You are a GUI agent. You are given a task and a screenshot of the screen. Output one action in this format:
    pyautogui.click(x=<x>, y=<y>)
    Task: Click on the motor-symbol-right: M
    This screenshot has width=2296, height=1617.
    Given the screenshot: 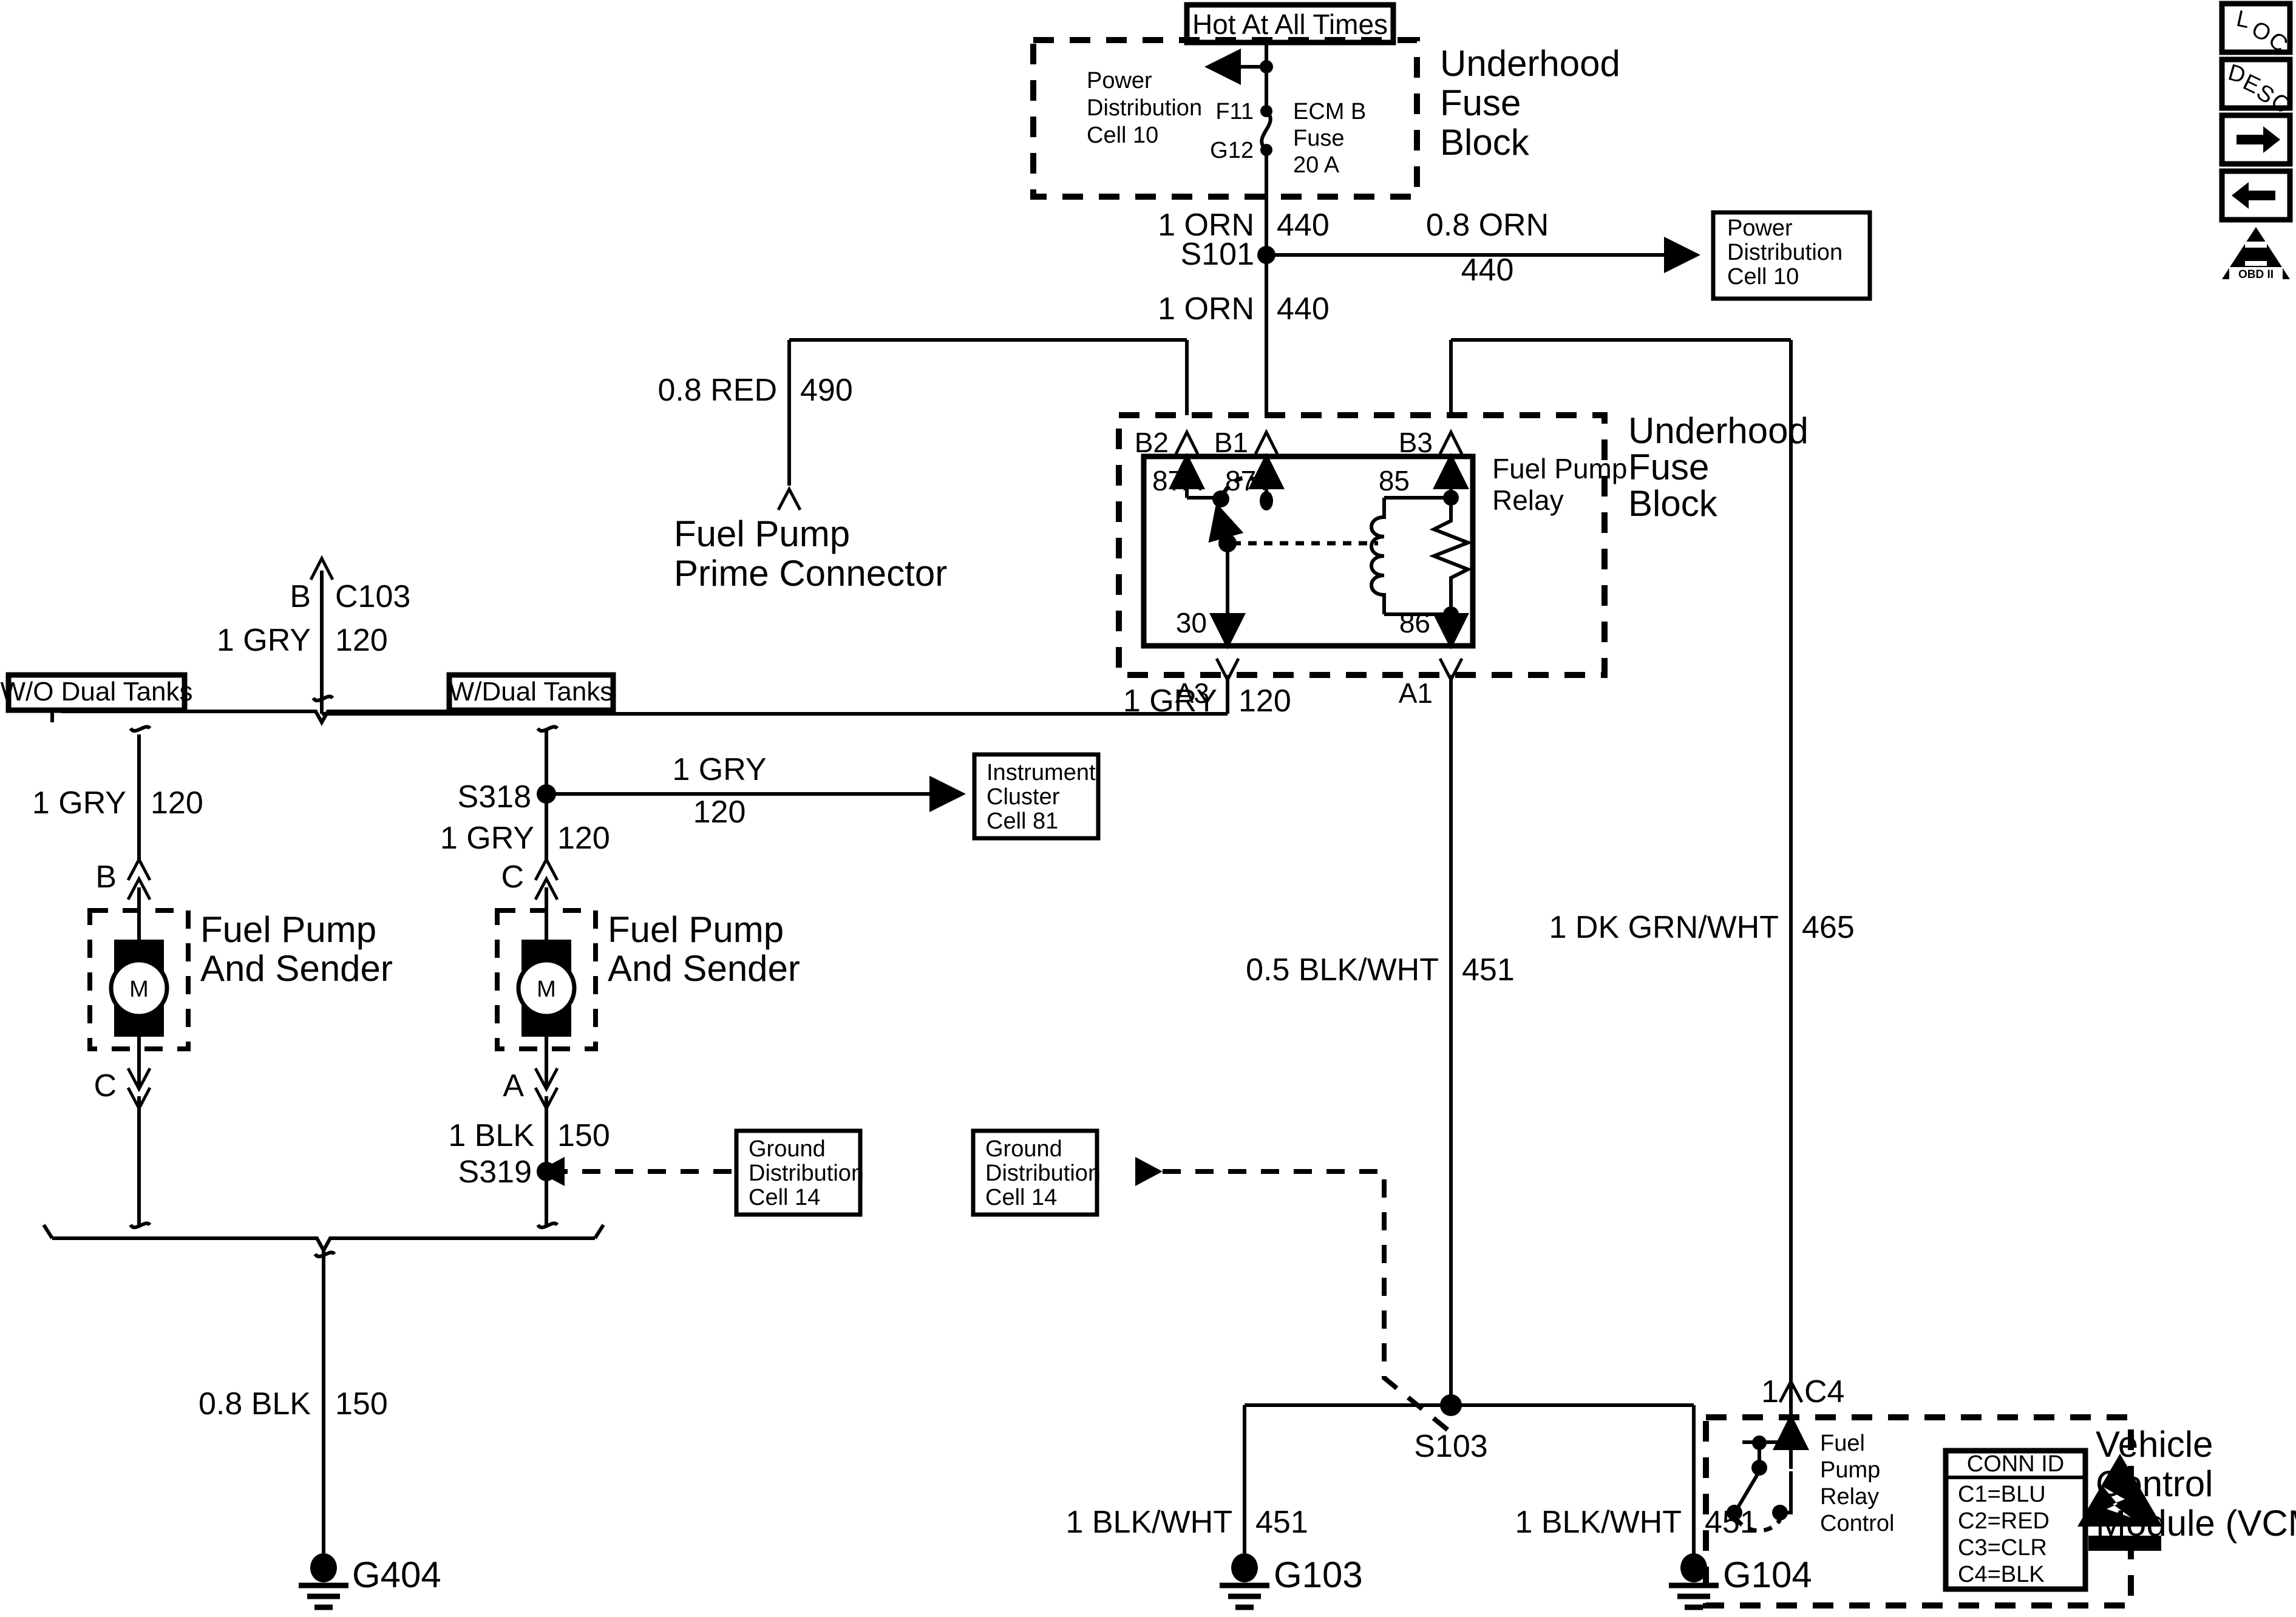 What is the action you would take?
    pyautogui.click(x=546, y=989)
    